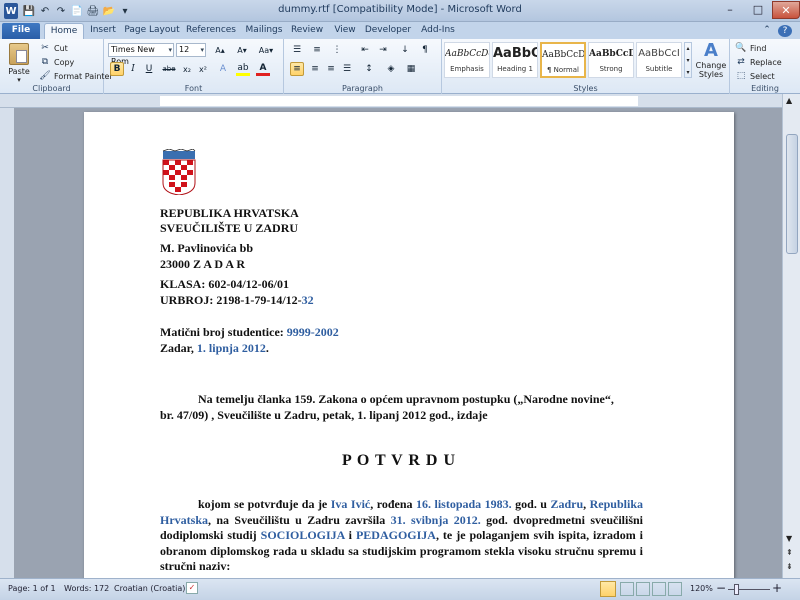 The width and height of the screenshot is (800, 600). What do you see at coordinates (391, 101) in the screenshot?
I see `horizontal-ruler` at bounding box center [391, 101].